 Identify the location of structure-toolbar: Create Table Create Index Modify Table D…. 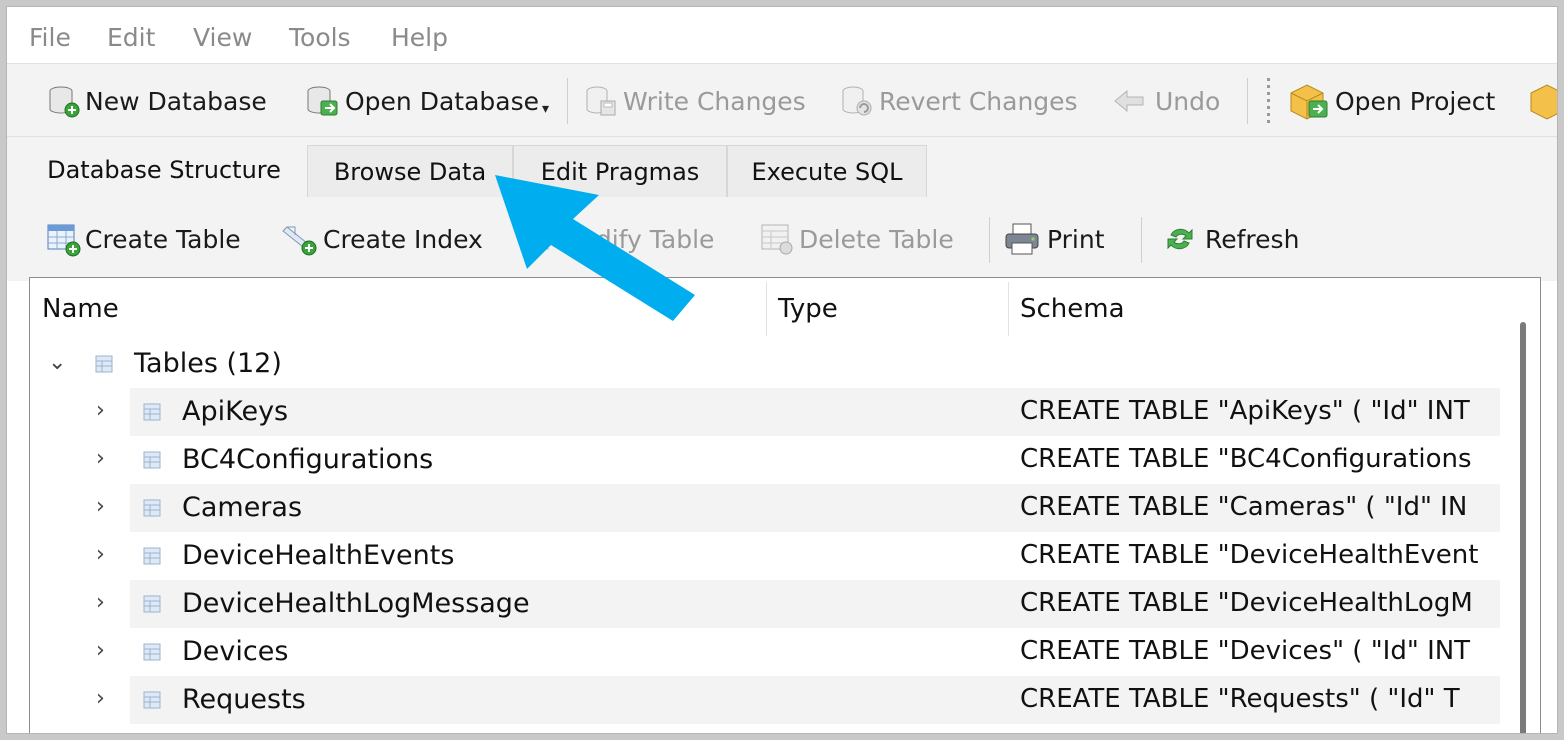
(782, 239).